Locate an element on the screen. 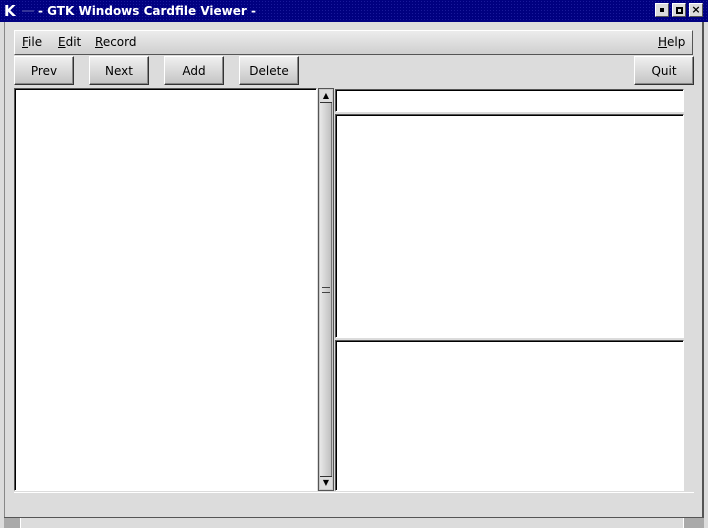 The width and height of the screenshot is (708, 528). maximize-button is located at coordinates (679, 10).